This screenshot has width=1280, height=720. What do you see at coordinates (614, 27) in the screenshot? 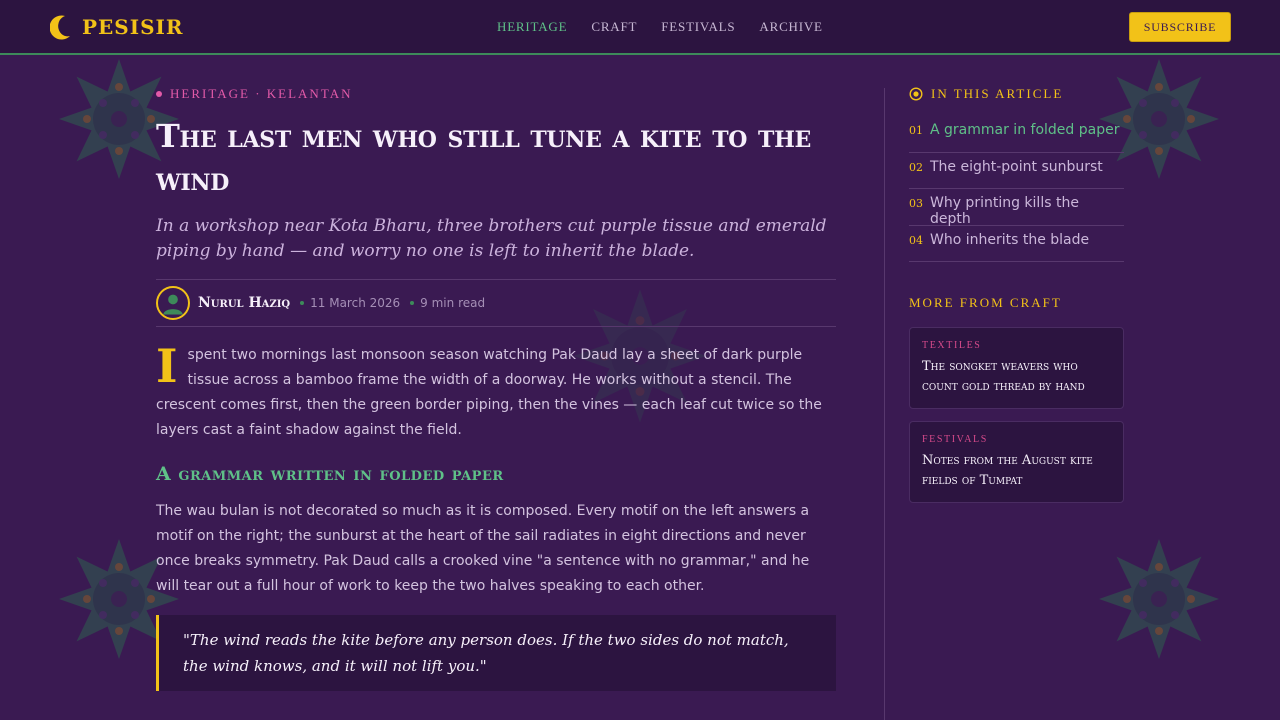
I see `nav-link-craft: CRAFT` at bounding box center [614, 27].